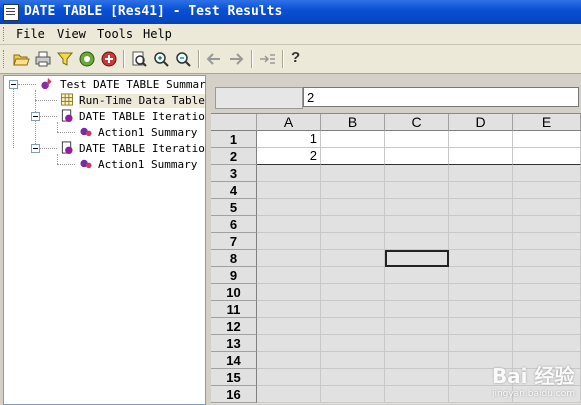 The height and width of the screenshot is (405, 581). What do you see at coordinates (481, 139) in the screenshot?
I see `cell-d1` at bounding box center [481, 139].